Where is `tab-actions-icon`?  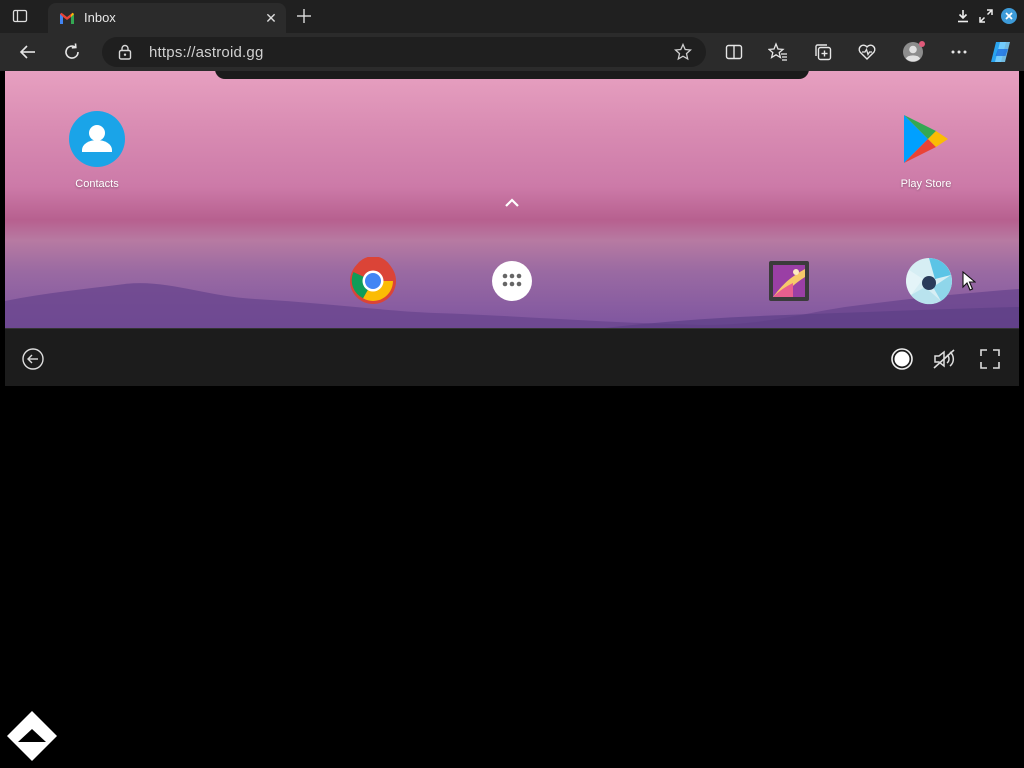 tab-actions-icon is located at coordinates (20, 16).